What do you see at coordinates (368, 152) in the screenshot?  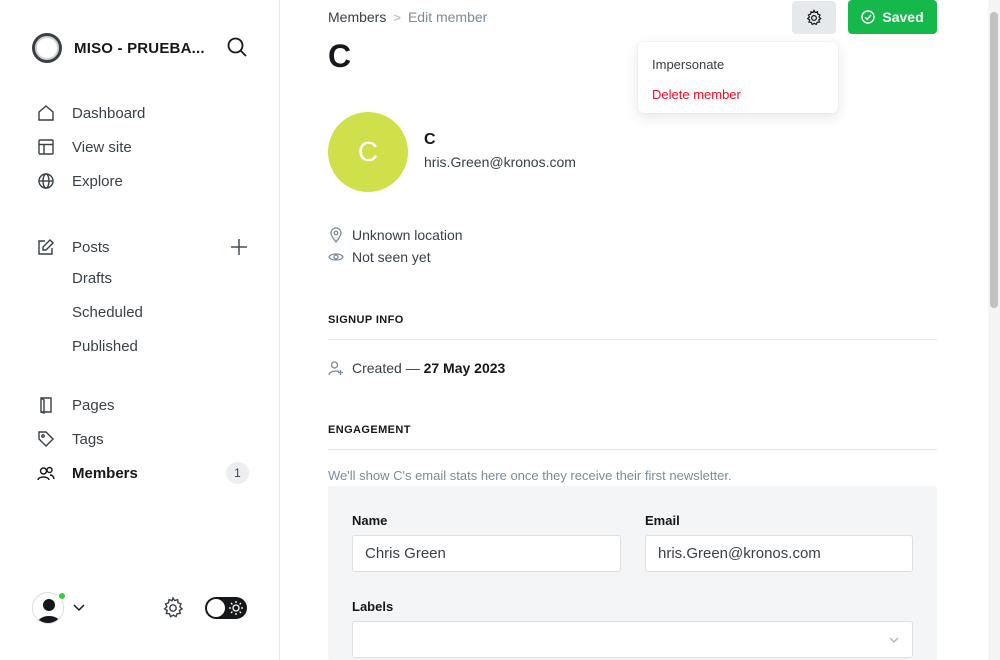 I see `member-avatar: C` at bounding box center [368, 152].